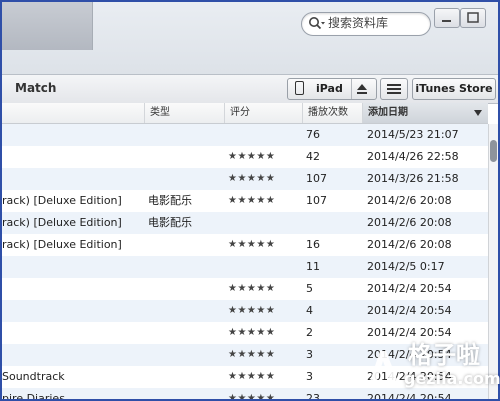 The image size is (500, 401). What do you see at coordinates (333, 223) in the screenshot?
I see `song-play-count` at bounding box center [333, 223].